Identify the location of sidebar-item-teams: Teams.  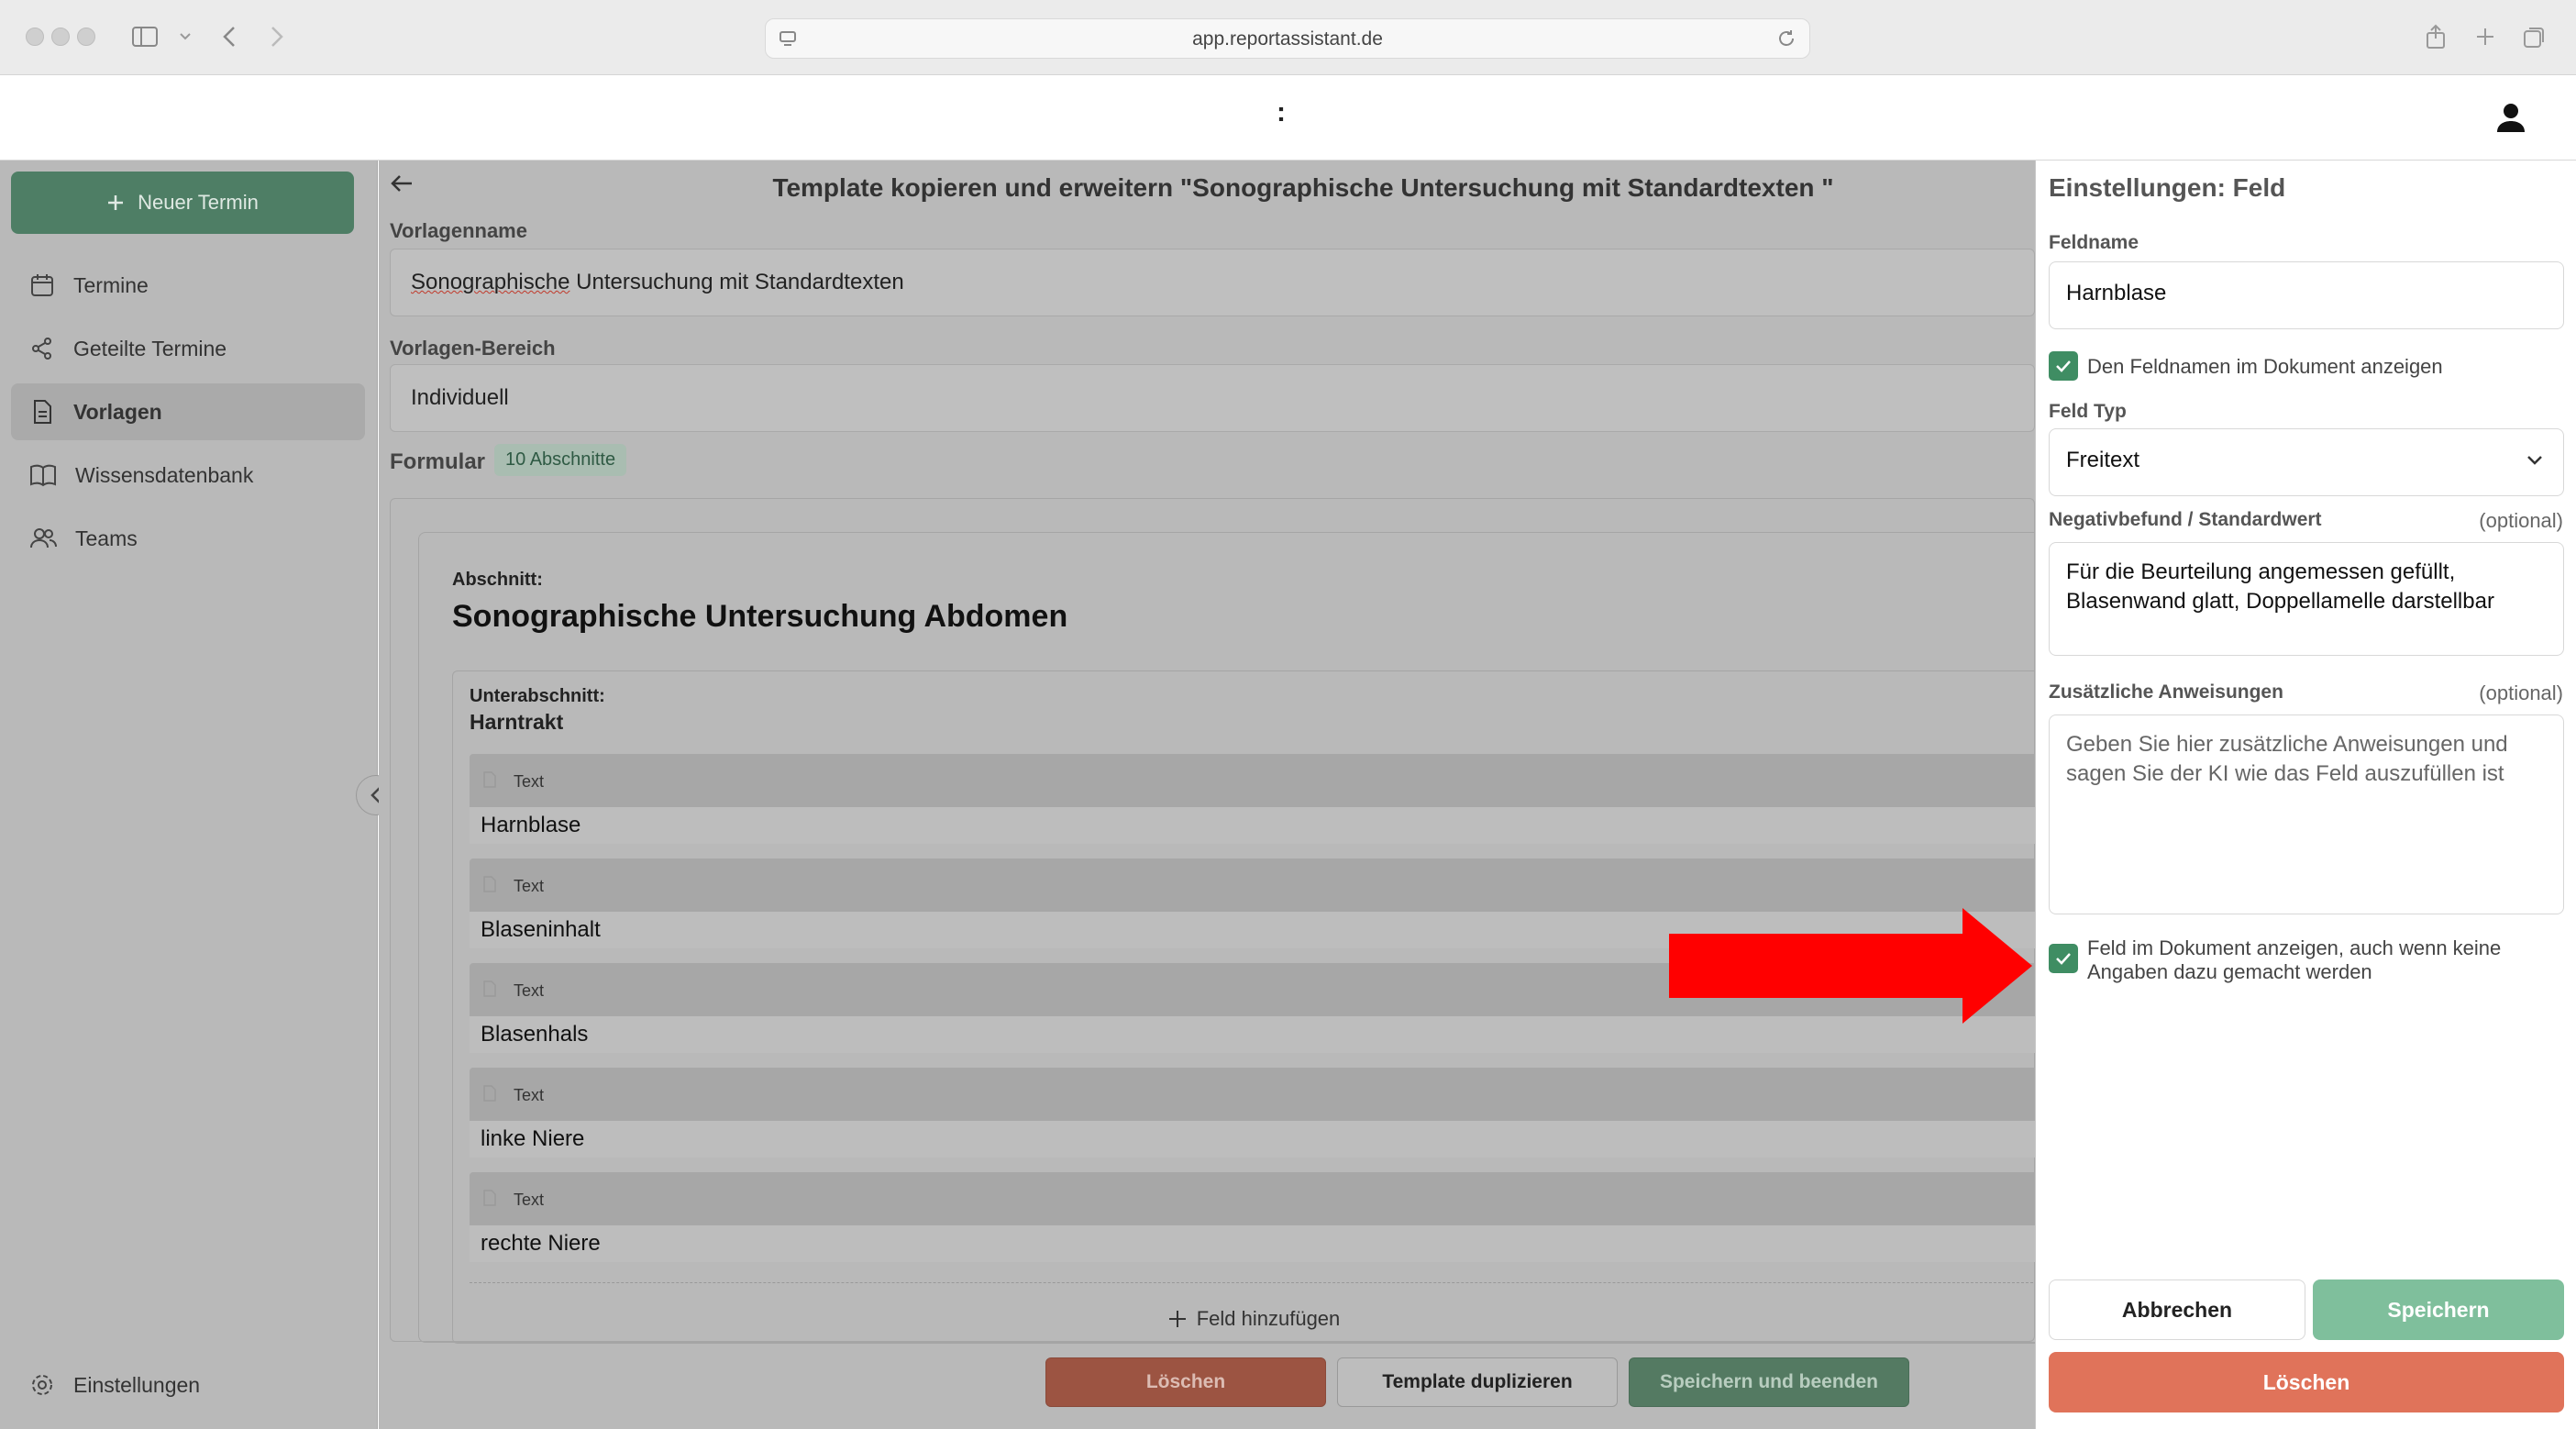
(188, 538).